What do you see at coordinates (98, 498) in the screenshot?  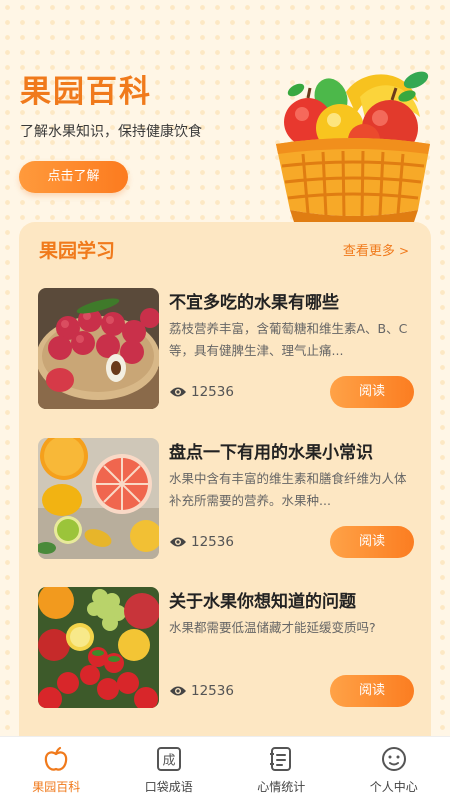 I see `citrus-image` at bounding box center [98, 498].